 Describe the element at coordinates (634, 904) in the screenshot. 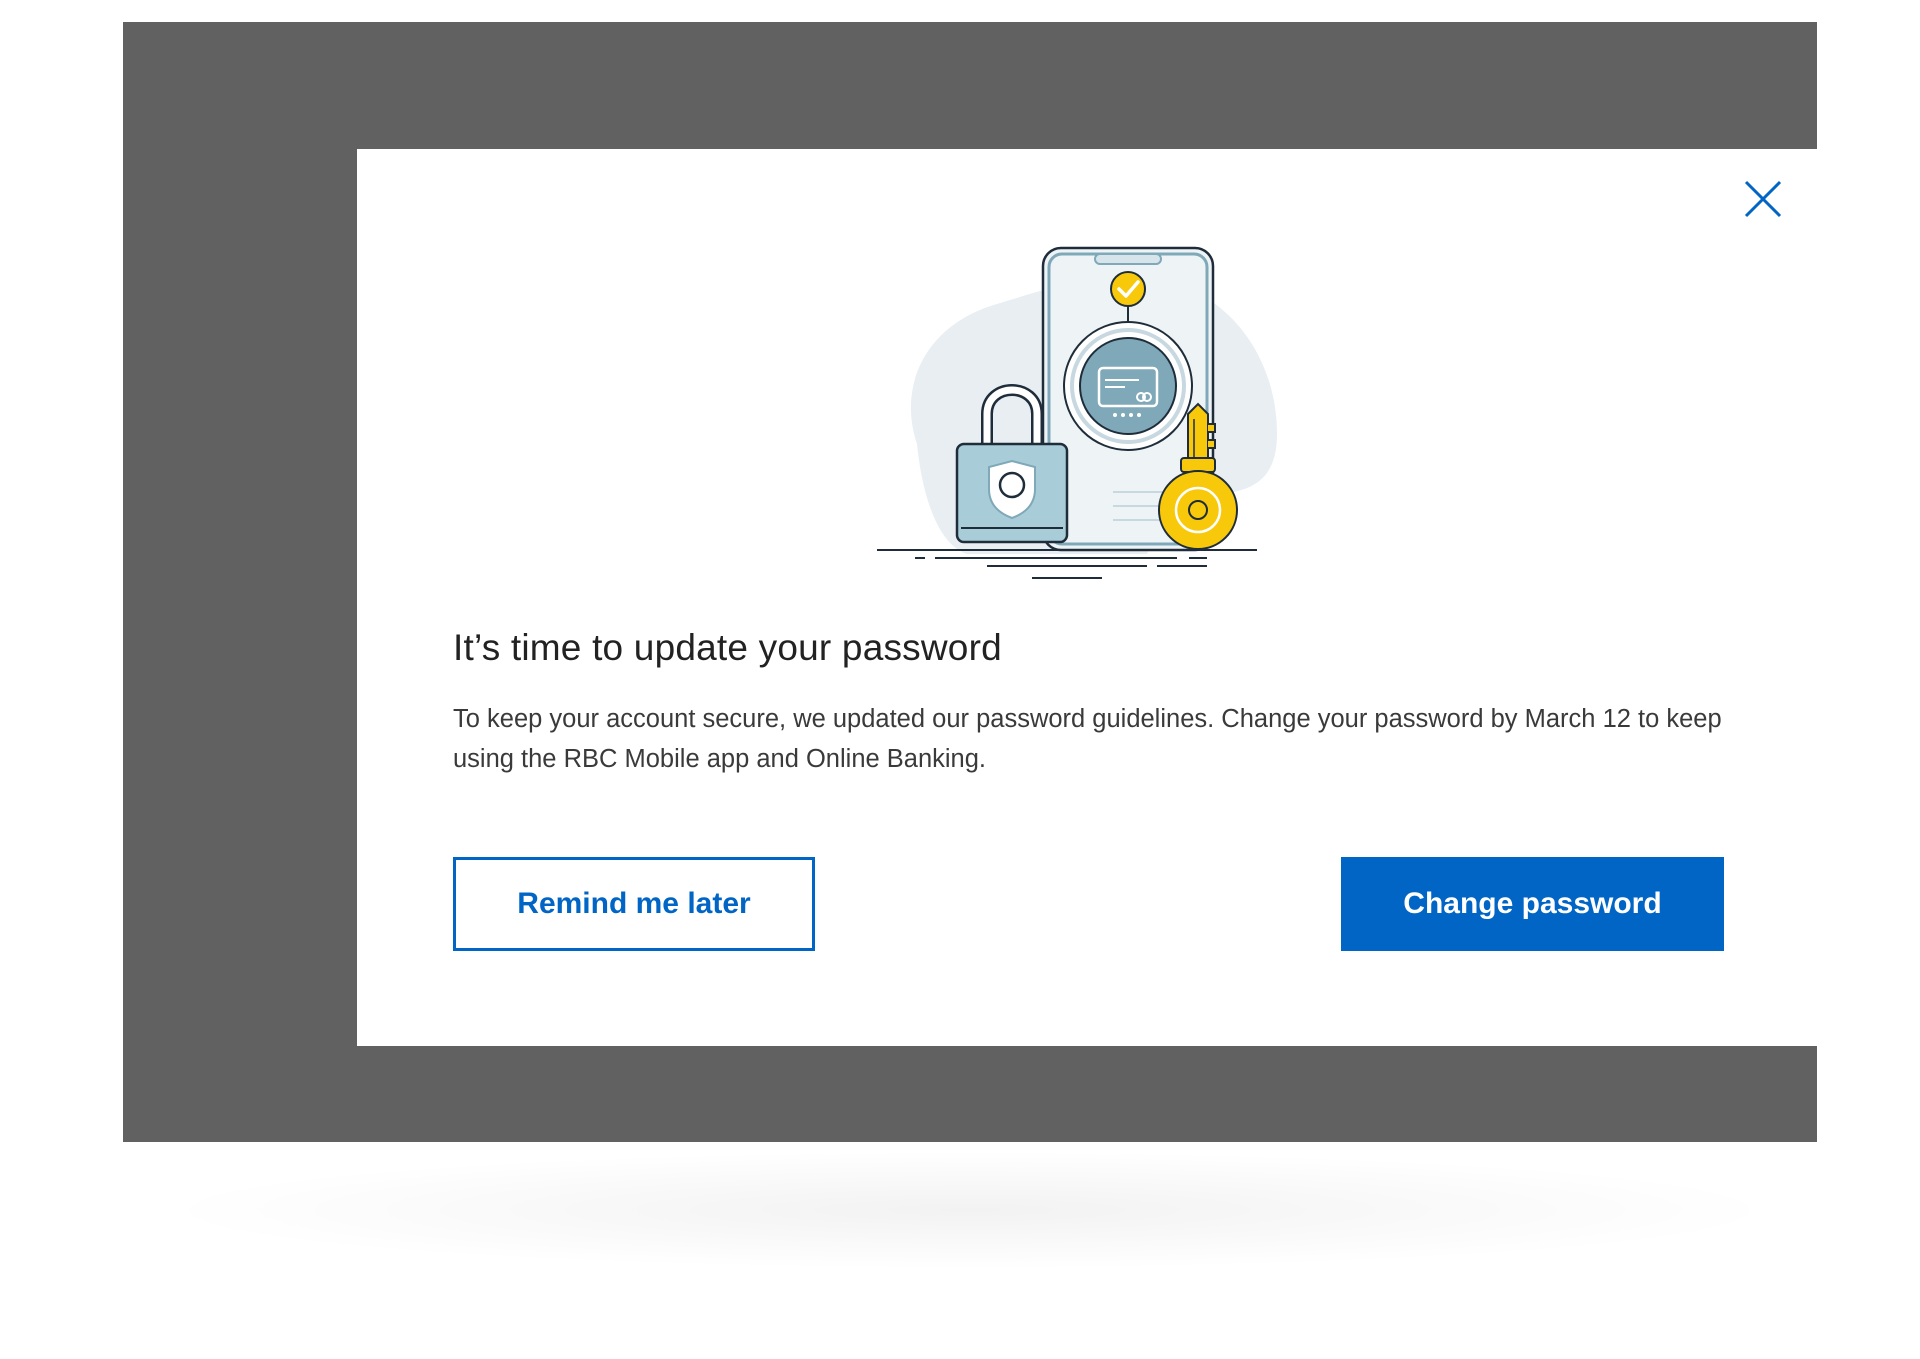

I see `remind-me-later-button: Remind me later` at that location.